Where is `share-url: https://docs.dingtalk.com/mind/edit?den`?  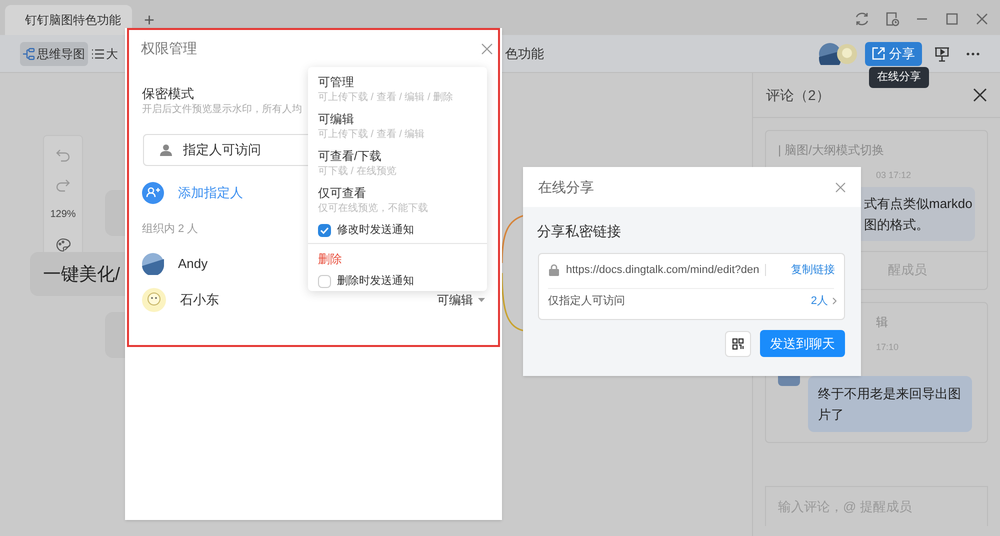 share-url: https://docs.dingtalk.com/mind/edit?den is located at coordinates (663, 270).